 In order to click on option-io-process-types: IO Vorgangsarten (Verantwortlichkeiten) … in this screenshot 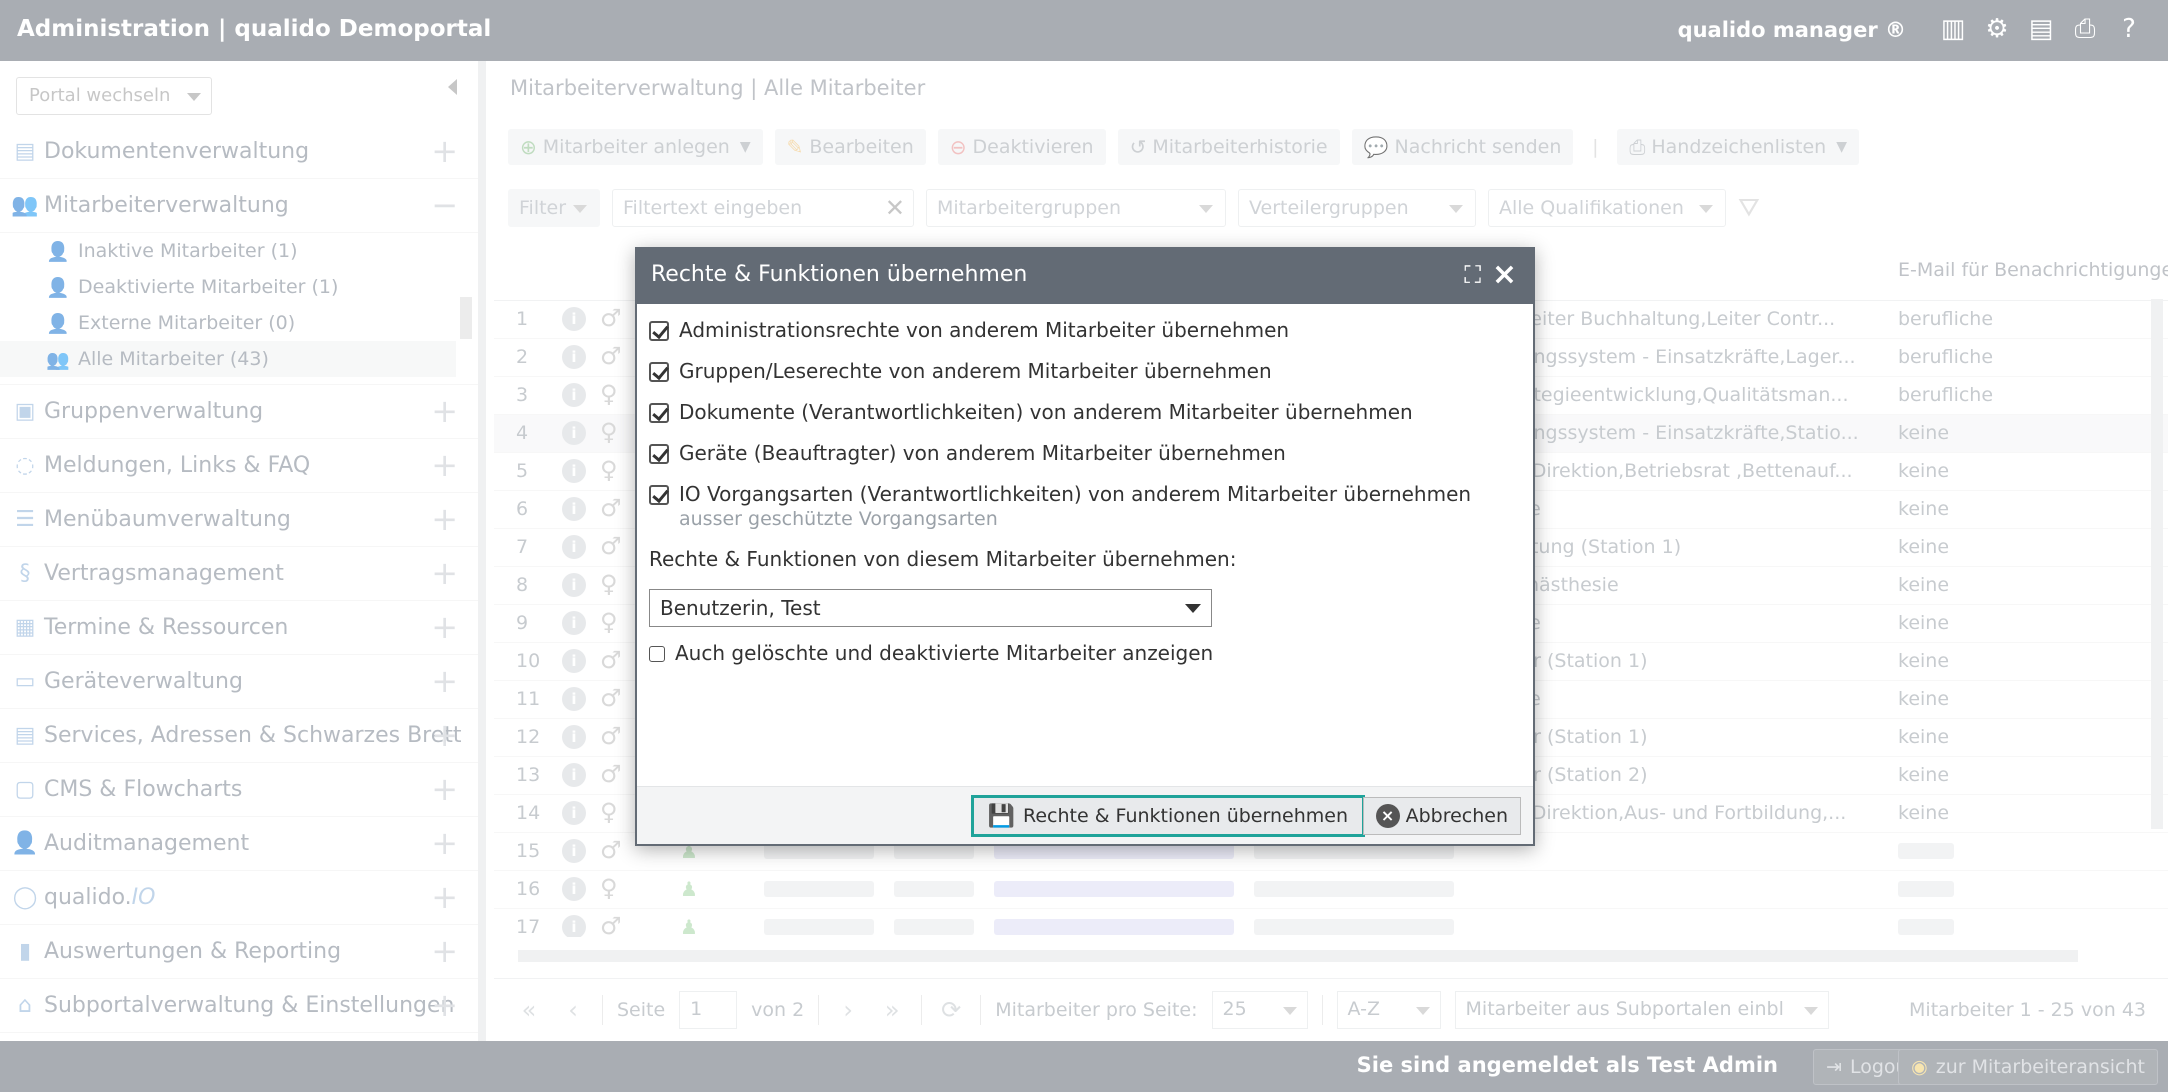, I will do `click(1085, 506)`.